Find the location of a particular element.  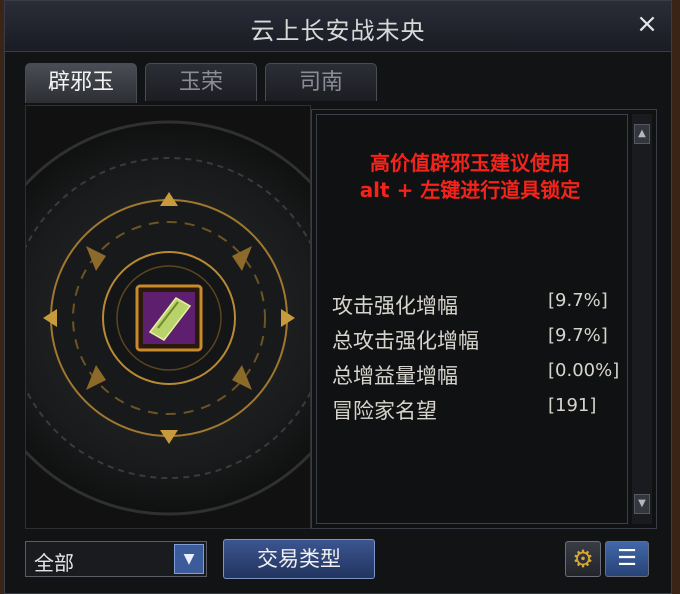

tab-bixie-jade: 辟邪玉 is located at coordinates (81, 83).